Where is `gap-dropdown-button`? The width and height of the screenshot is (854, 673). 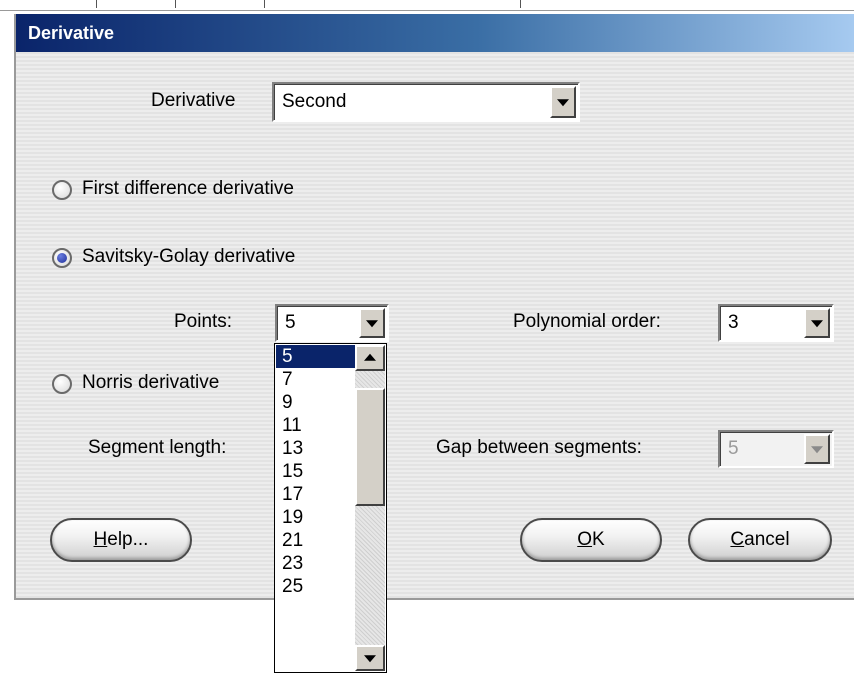 gap-dropdown-button is located at coordinates (817, 449).